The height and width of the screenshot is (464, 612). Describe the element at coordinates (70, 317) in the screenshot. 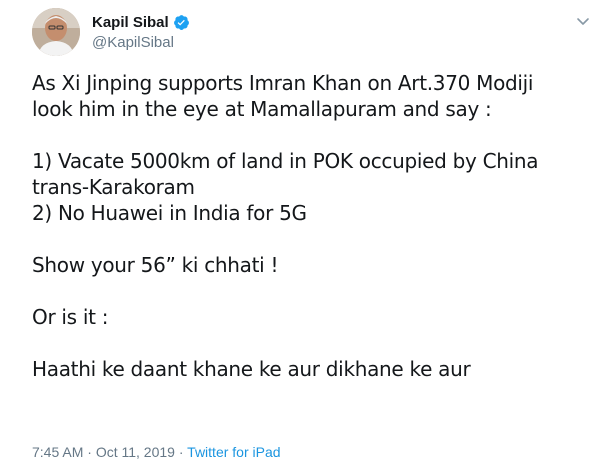

I see `tweet-line: Or is it :` at that location.